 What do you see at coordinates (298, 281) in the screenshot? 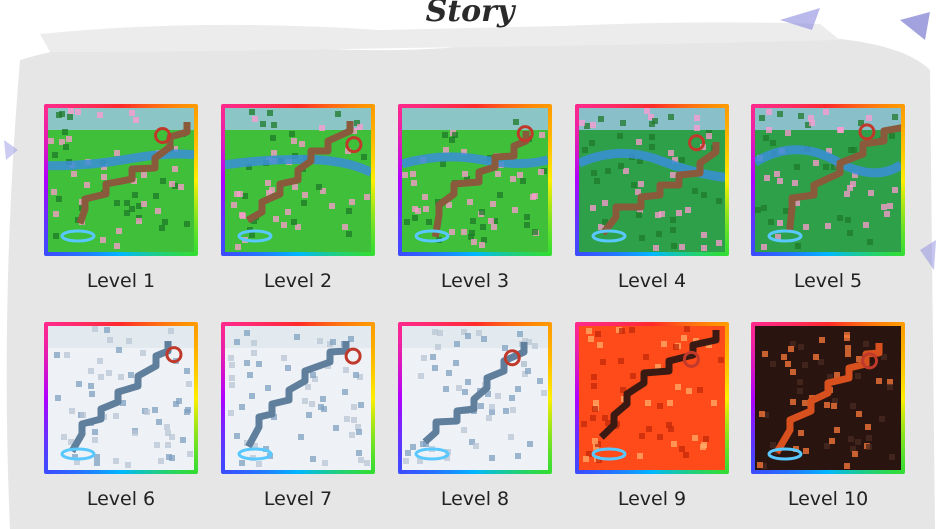
I see `level-label: Level 2` at bounding box center [298, 281].